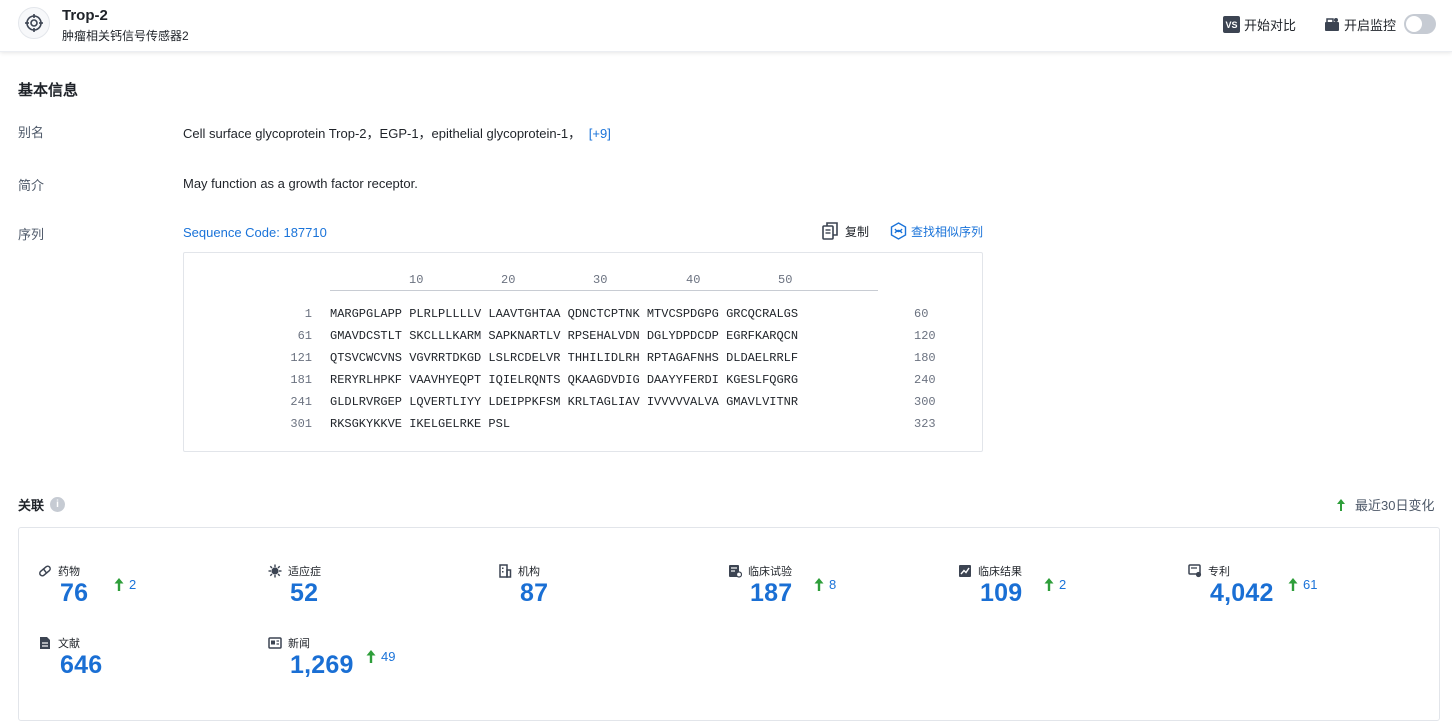 This screenshot has width=1452, height=728. What do you see at coordinates (31, 234) in the screenshot?
I see `sequence-label: 序列` at bounding box center [31, 234].